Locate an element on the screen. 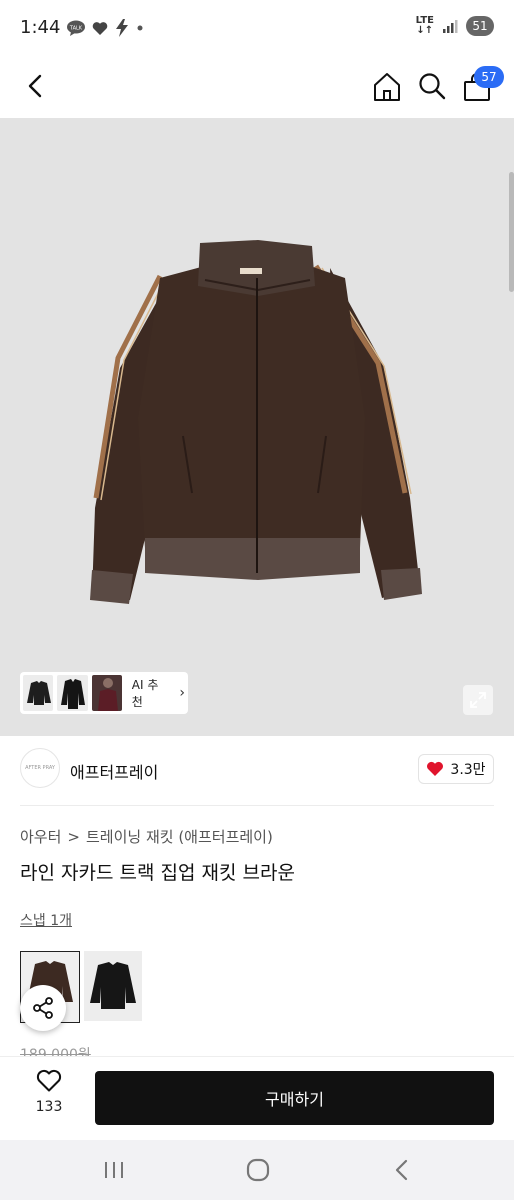  snap-link: 스냅 1개 is located at coordinates (46, 920).